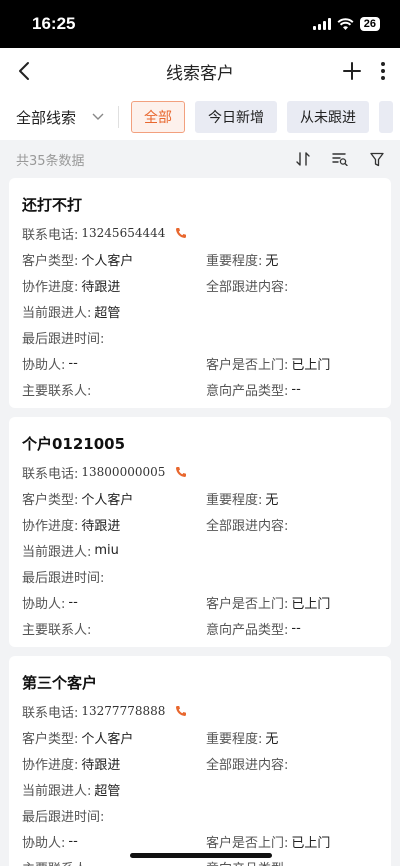  Describe the element at coordinates (236, 117) in the screenshot. I see `chip-today-new: 今日新增` at that location.